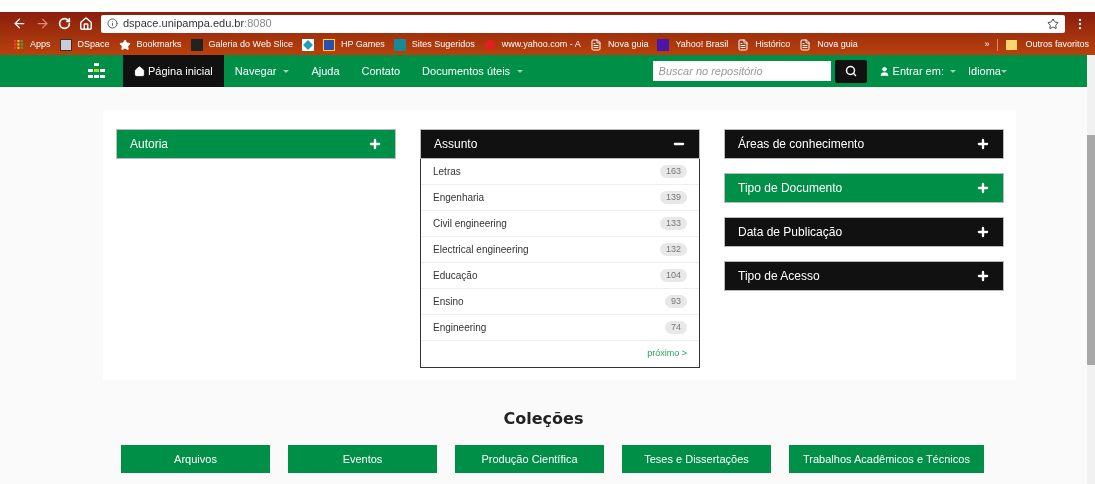 This screenshot has height=484, width=1095. I want to click on search-field: Buscar no repositório, so click(741, 71).